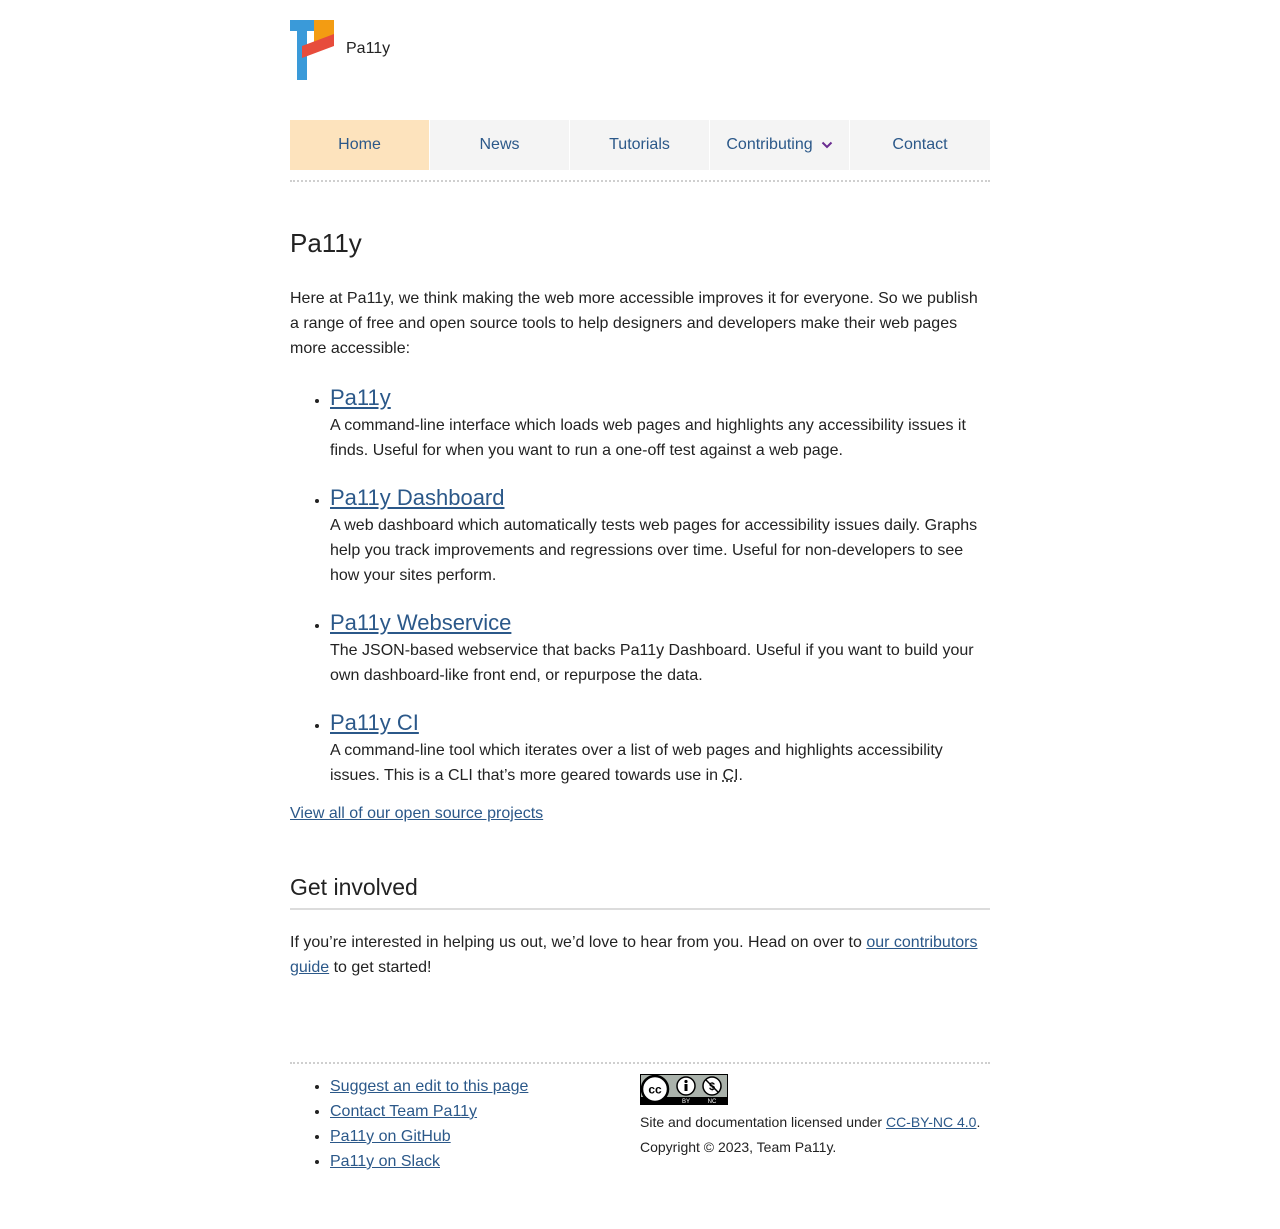 Image resolution: width=1280 pixels, height=1229 pixels. Describe the element at coordinates (738, 1147) in the screenshot. I see `copyright-text: Copyright © 2023, Team Pa11y.` at that location.